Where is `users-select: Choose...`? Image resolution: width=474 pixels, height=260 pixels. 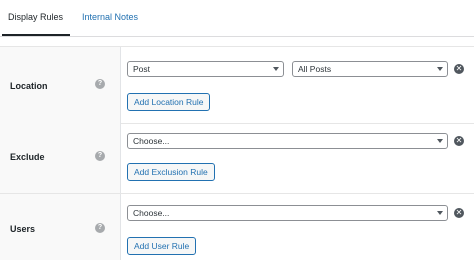
users-select: Choose... is located at coordinates (287, 213).